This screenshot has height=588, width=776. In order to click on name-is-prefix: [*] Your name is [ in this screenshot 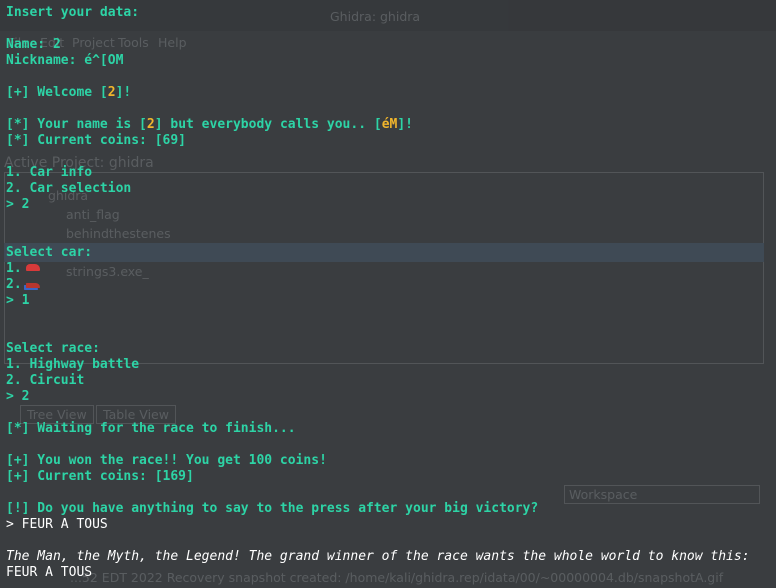, I will do `click(76, 124)`.